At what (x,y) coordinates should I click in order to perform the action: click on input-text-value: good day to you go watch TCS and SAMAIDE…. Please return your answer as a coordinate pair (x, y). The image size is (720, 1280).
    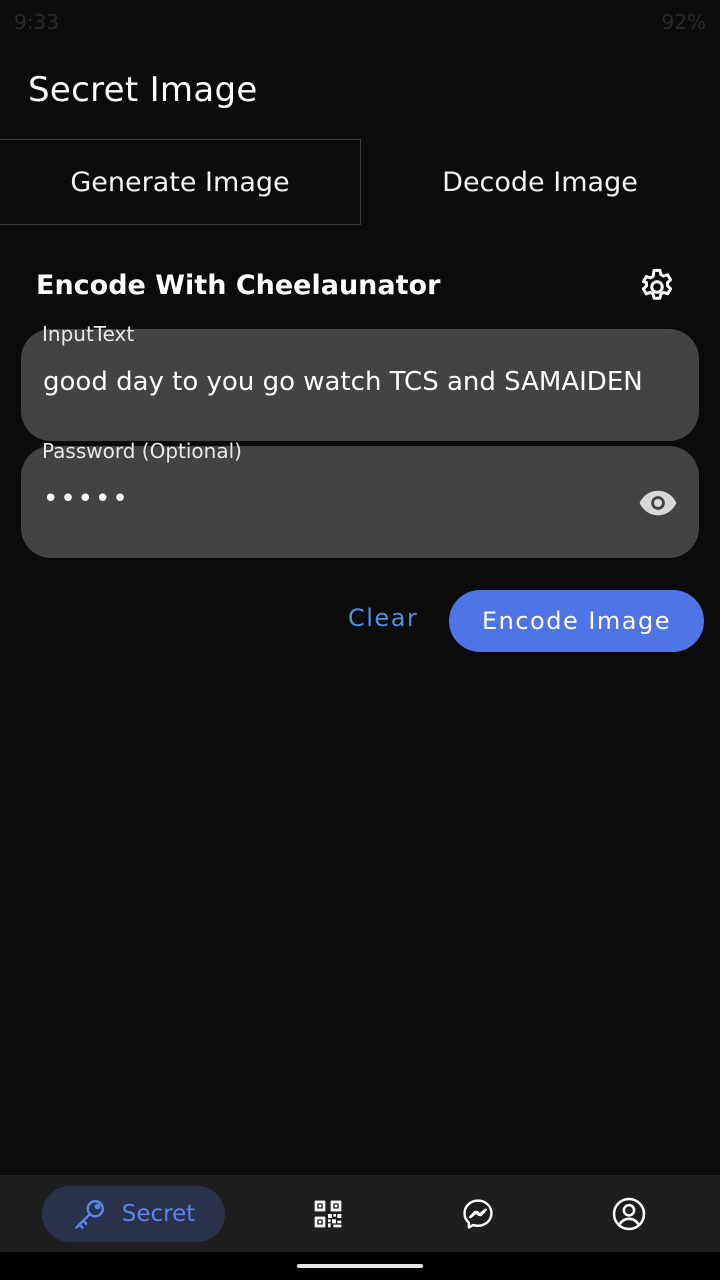
    Looking at the image, I should click on (343, 382).